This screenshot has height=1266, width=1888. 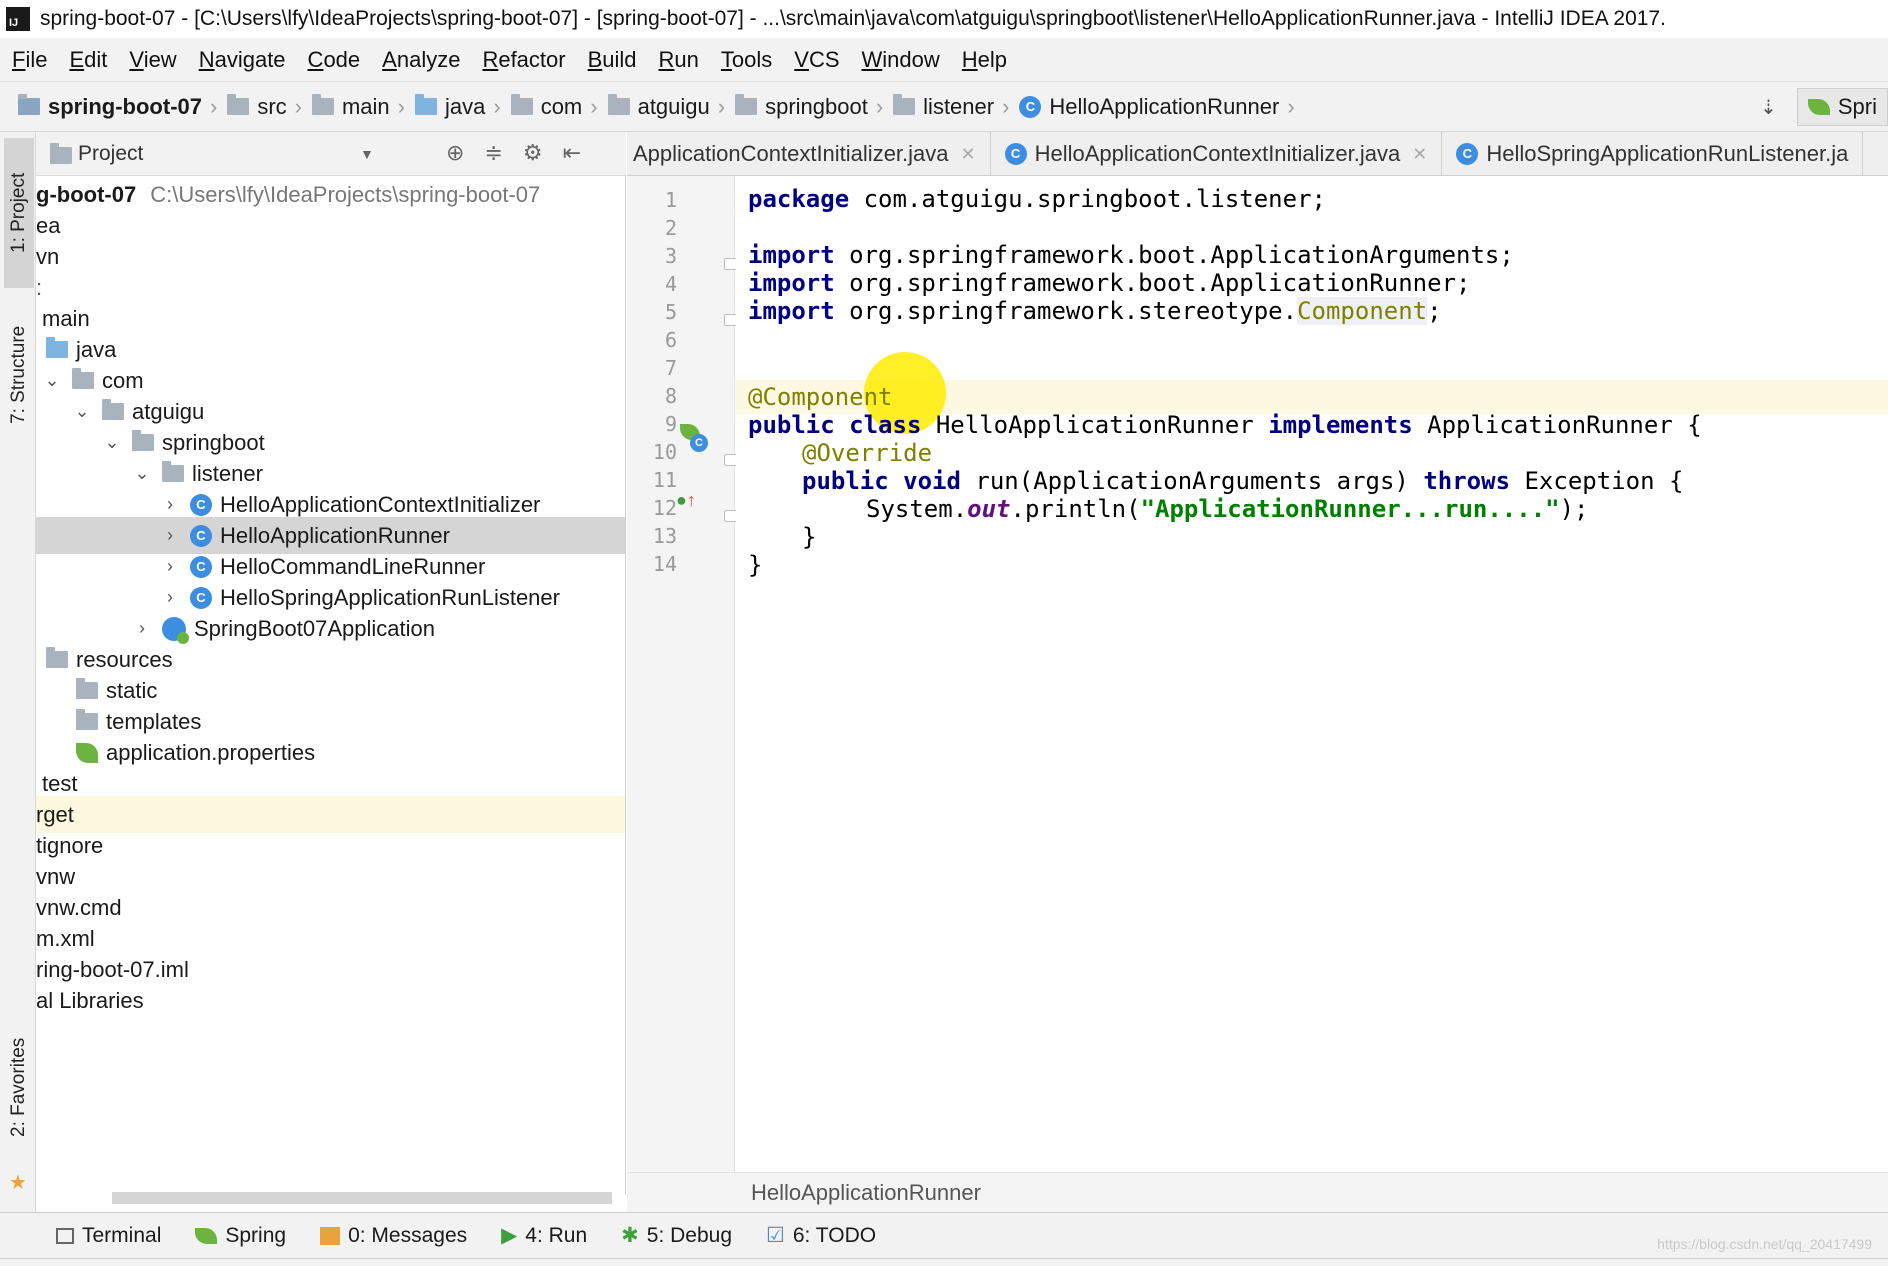 What do you see at coordinates (814, 107) in the screenshot?
I see `breadcrumb-springboot: springboot ›` at bounding box center [814, 107].